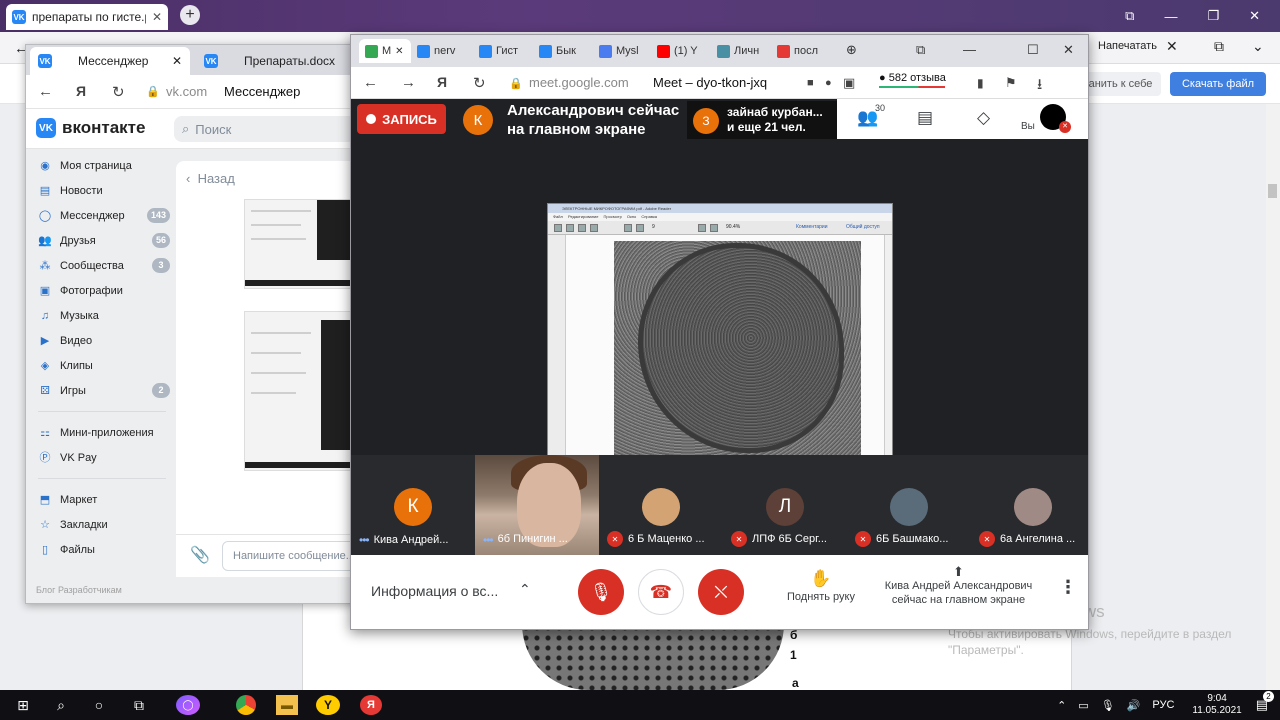 The height and width of the screenshot is (720, 1280). I want to click on sidebar-item: ▤ Новости, so click(102, 190).